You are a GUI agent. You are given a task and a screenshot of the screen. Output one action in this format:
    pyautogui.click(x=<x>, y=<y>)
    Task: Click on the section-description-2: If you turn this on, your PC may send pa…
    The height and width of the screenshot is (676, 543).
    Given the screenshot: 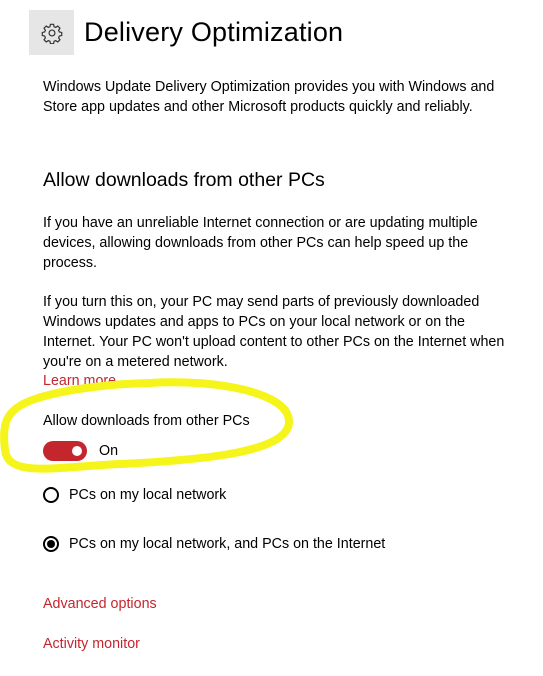 What is the action you would take?
    pyautogui.click(x=274, y=332)
    